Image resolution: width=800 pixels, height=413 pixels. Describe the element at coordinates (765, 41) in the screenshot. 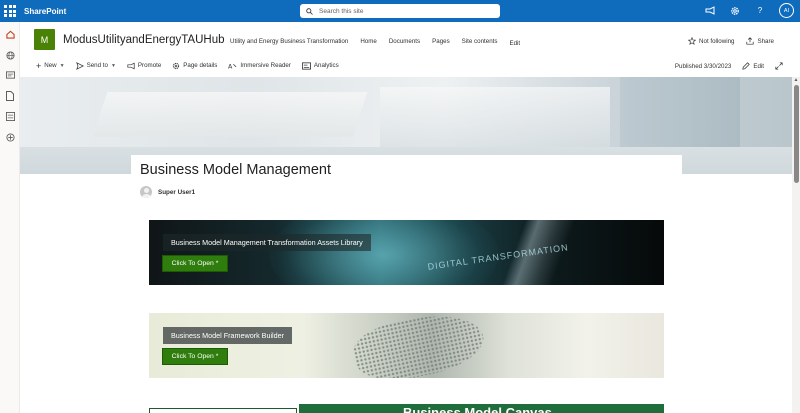

I see `share-label: Share` at that location.